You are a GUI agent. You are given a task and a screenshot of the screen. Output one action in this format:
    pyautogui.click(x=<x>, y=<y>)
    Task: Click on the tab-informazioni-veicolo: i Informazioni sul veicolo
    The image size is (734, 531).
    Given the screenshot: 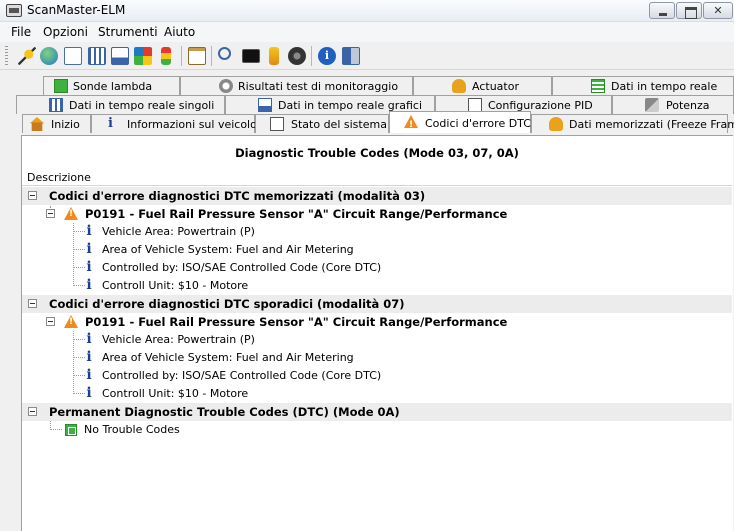 What is the action you would take?
    pyautogui.click(x=174, y=123)
    